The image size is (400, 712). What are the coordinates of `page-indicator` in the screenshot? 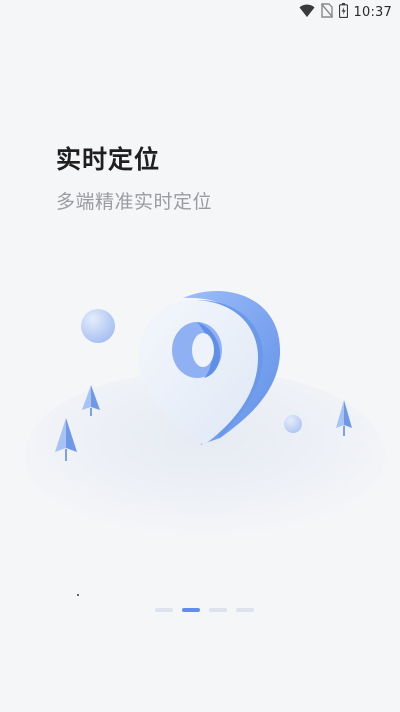 It's located at (204, 610).